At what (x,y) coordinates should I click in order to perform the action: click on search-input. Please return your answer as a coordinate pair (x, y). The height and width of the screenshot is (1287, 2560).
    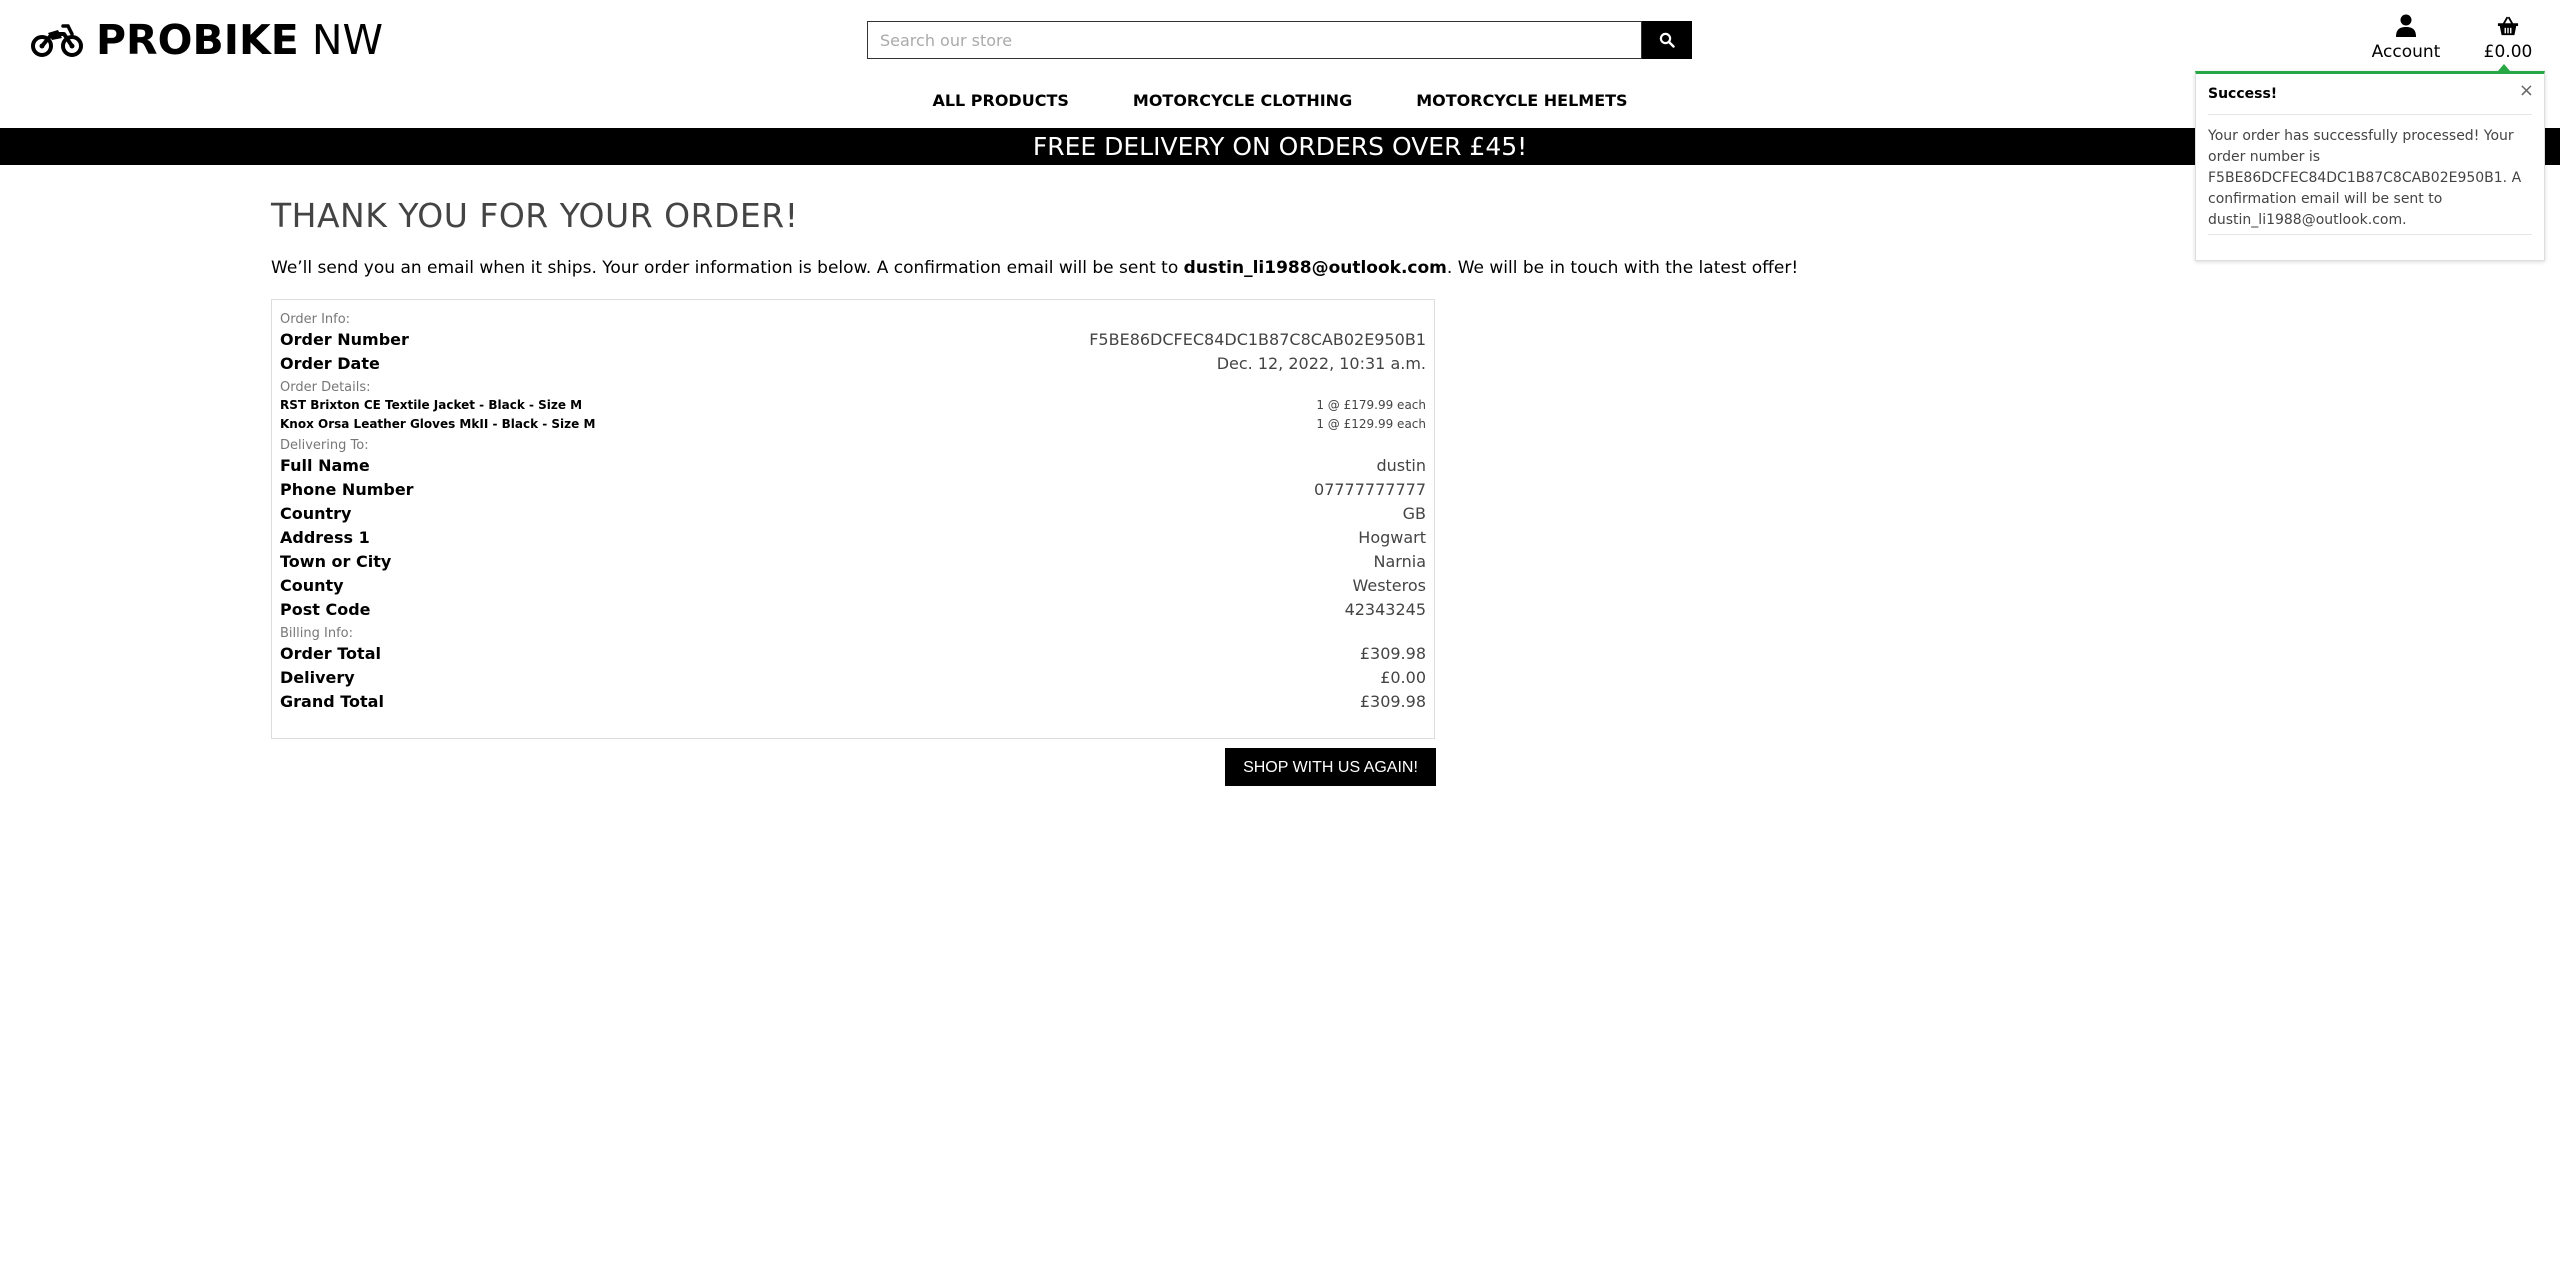
    Looking at the image, I should click on (1254, 40).